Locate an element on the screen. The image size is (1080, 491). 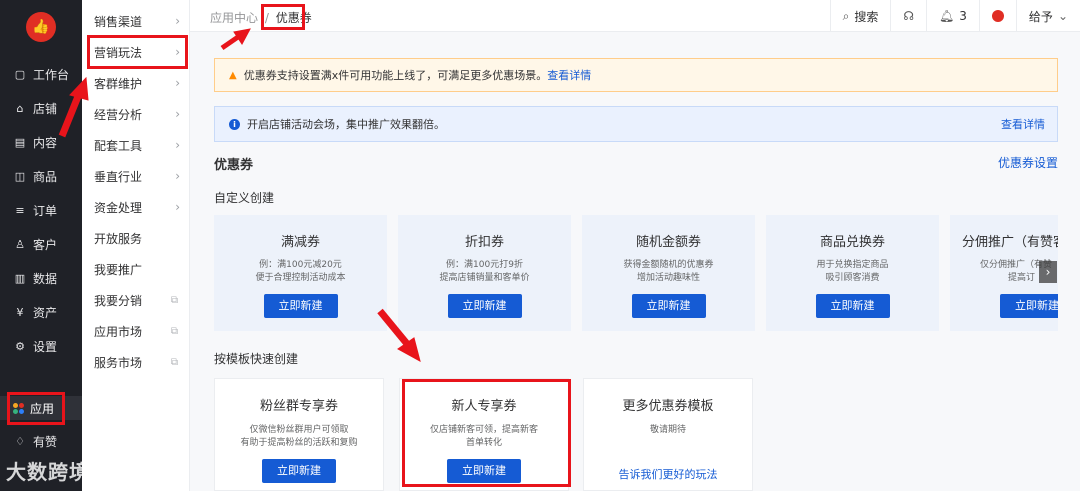
watermark: 大数跨境 is located at coordinates (48, 472).